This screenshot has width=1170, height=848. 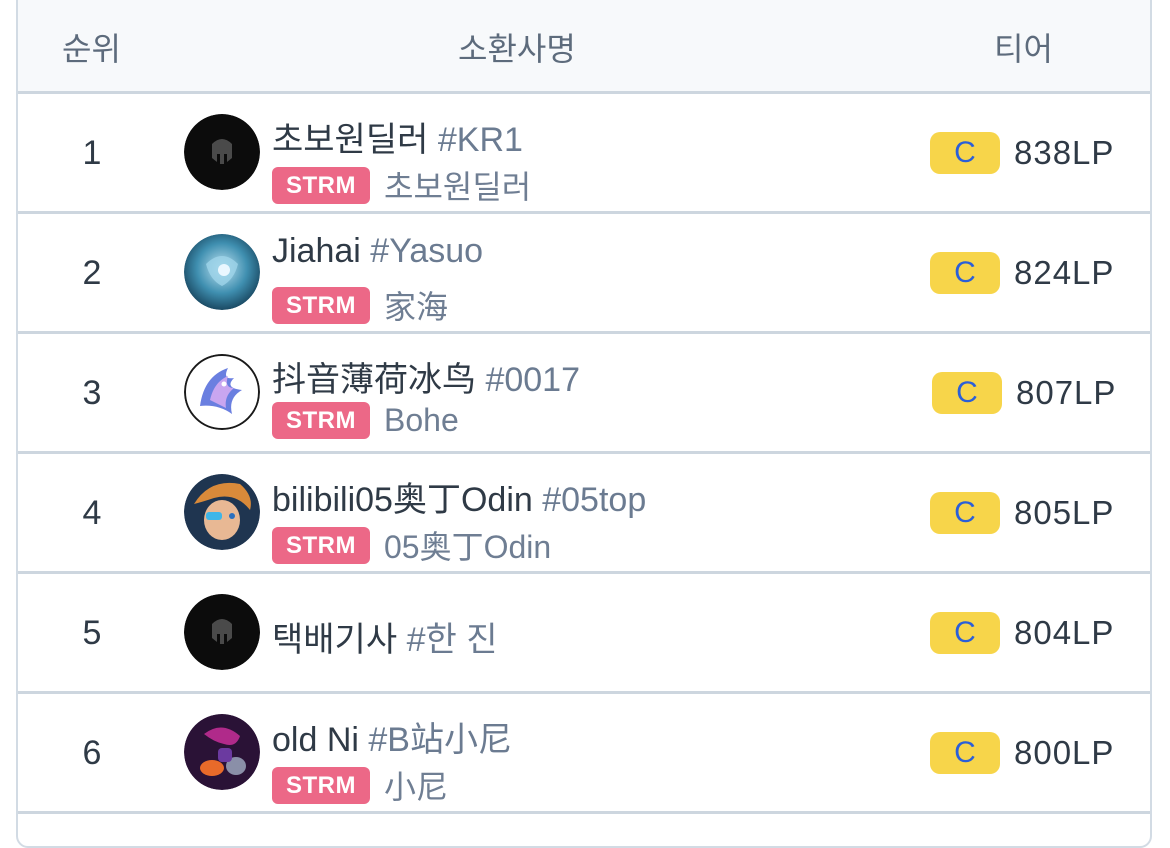 What do you see at coordinates (92, 513) in the screenshot?
I see `rank-number: 4` at bounding box center [92, 513].